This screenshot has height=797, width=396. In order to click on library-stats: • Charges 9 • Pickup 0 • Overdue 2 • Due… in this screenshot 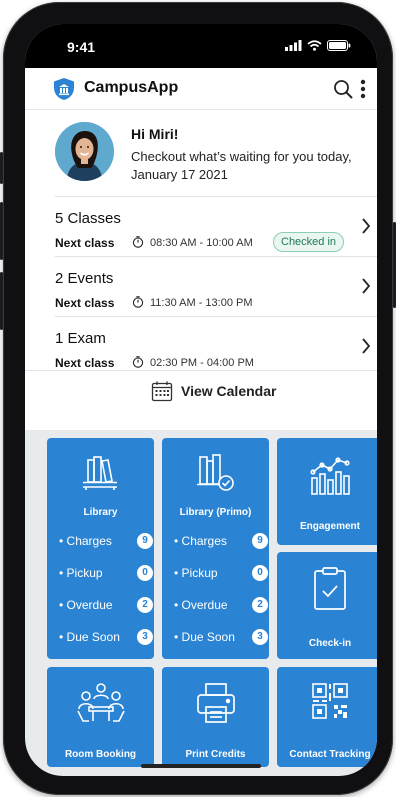, I will do `click(106, 597)`.